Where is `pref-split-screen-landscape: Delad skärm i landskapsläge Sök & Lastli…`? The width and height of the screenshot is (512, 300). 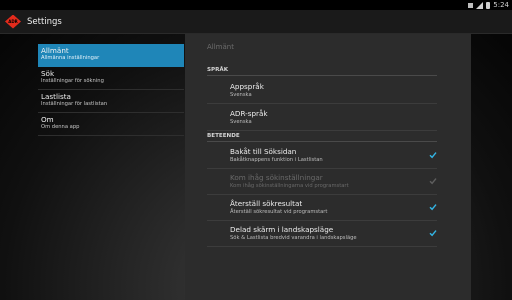
pref-split-screen-landscape: Delad skärm i landskapsläge Sök & Lastli… is located at coordinates (322, 234).